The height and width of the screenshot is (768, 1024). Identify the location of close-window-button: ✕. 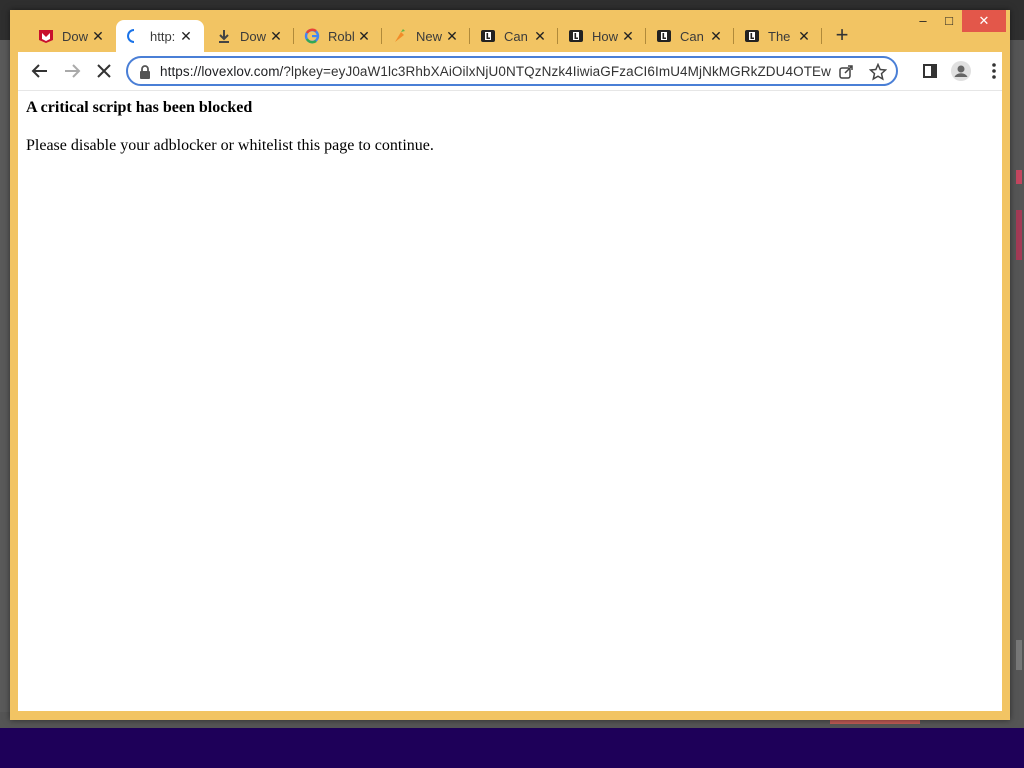
(984, 21).